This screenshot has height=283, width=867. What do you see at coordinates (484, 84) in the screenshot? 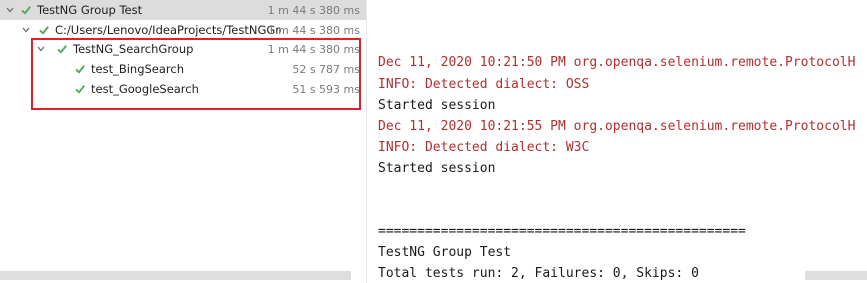
I see `console-line: INFO: Detected dialect: OSS` at bounding box center [484, 84].